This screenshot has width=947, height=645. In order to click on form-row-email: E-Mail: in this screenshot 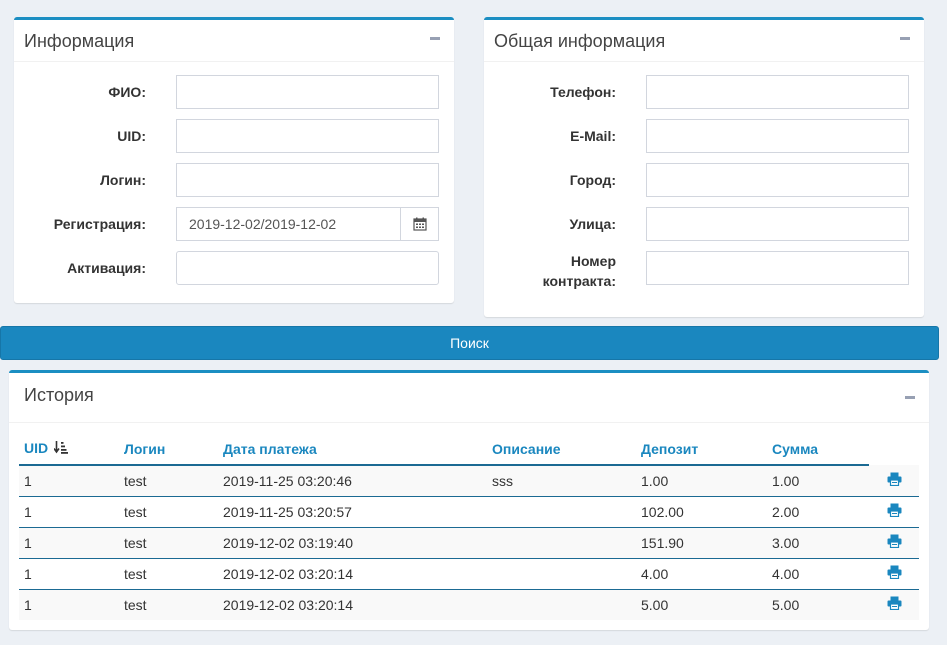, I will do `click(704, 136)`.